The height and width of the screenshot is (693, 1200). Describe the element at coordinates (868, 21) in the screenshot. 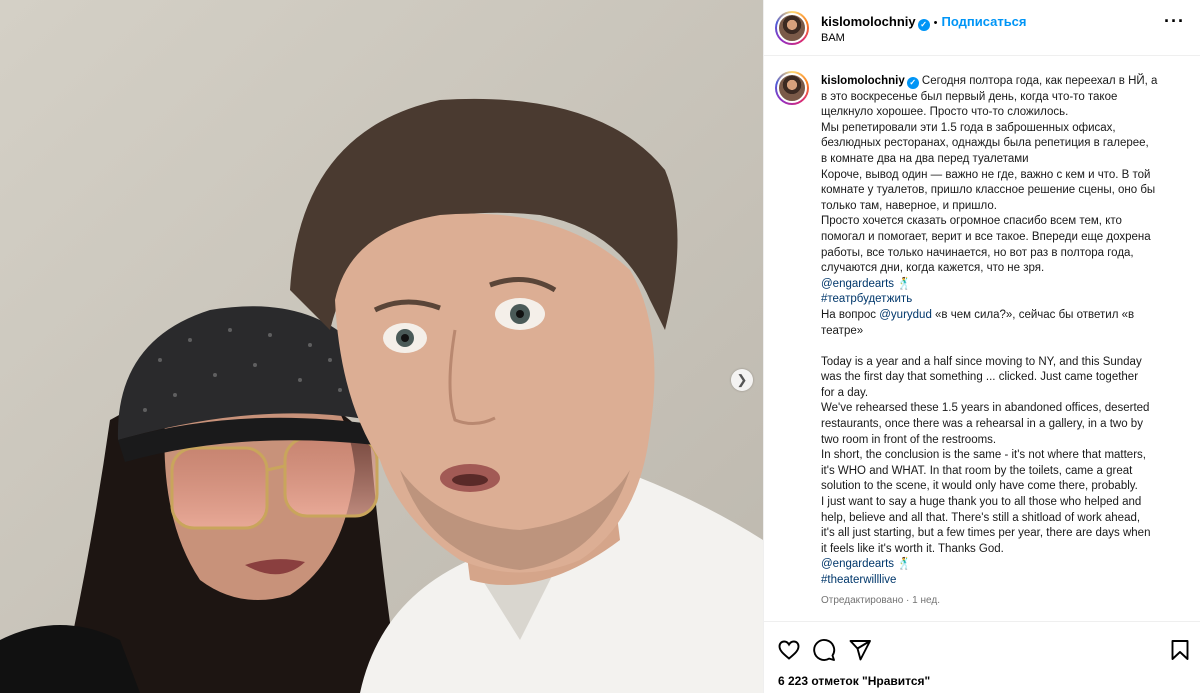

I see `header-username: kislomolochniy` at that location.